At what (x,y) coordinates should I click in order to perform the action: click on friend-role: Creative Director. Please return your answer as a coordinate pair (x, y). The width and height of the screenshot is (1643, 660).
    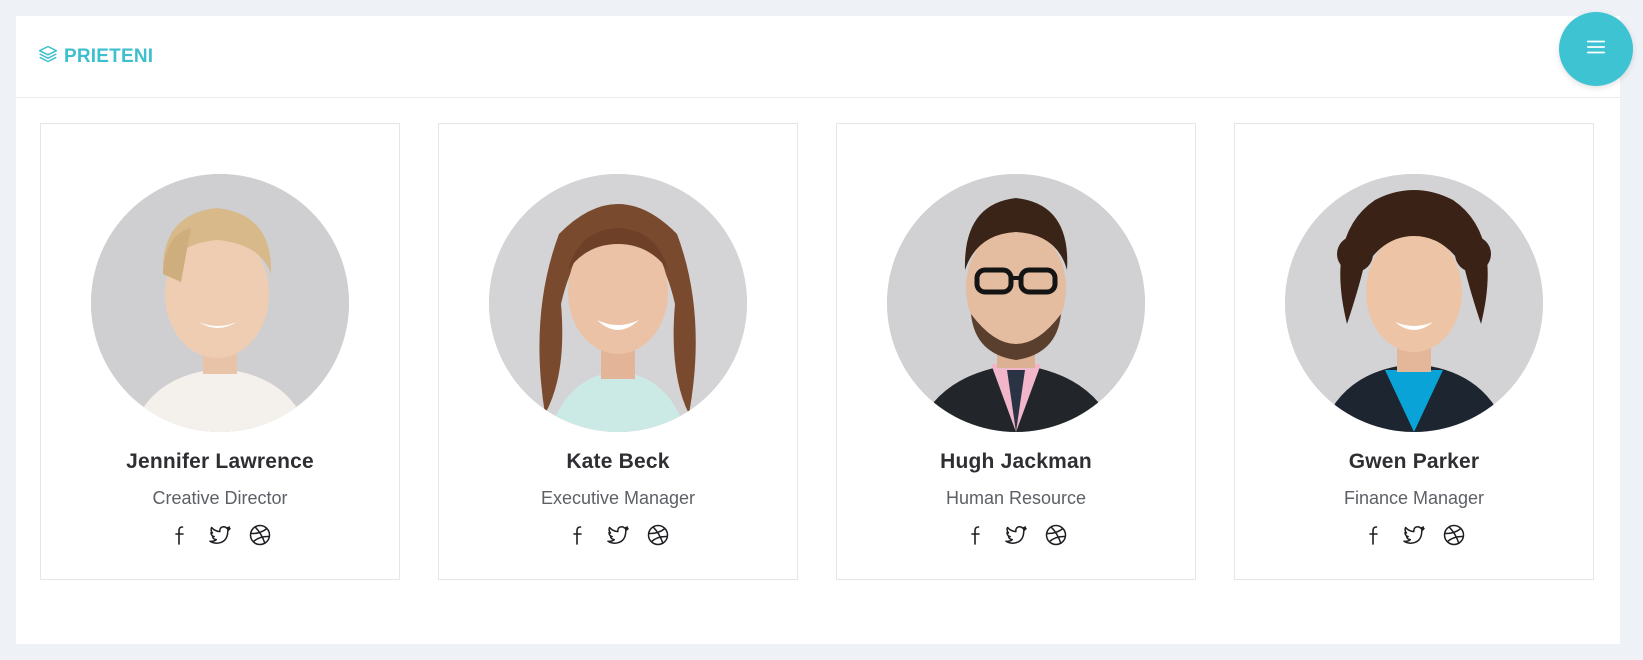
    Looking at the image, I should click on (220, 498).